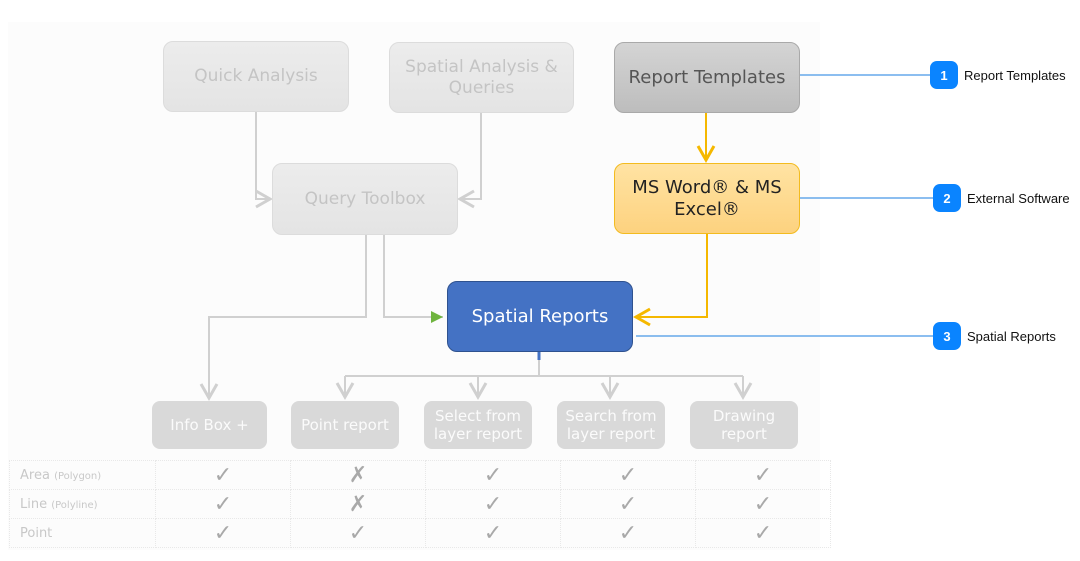 This screenshot has width=1080, height=561. What do you see at coordinates (345, 425) in the screenshot?
I see `report-type-point: Point report` at bounding box center [345, 425].